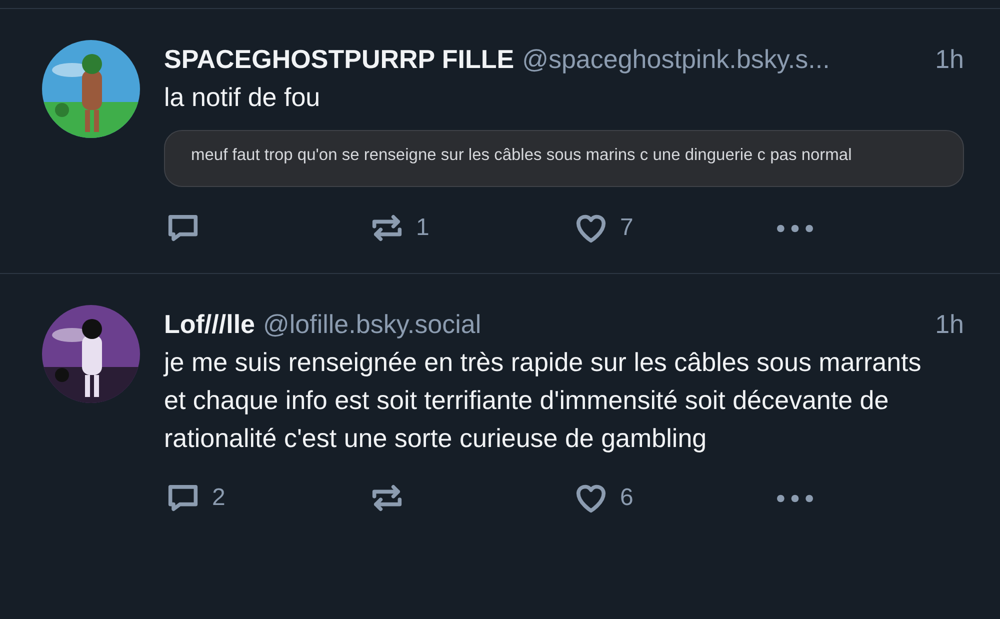 Image resolution: width=1000 pixels, height=619 pixels. I want to click on post-text: je me suis renseignée en très rapide sur les câbles sous marrants et chaque info est soit terrifiante d'immensité soit décevante de rationalité c'est une sorte curieuse de gambling, so click(543, 400).